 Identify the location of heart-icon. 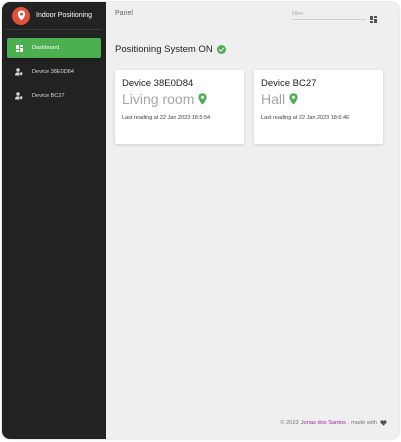
(383, 423).